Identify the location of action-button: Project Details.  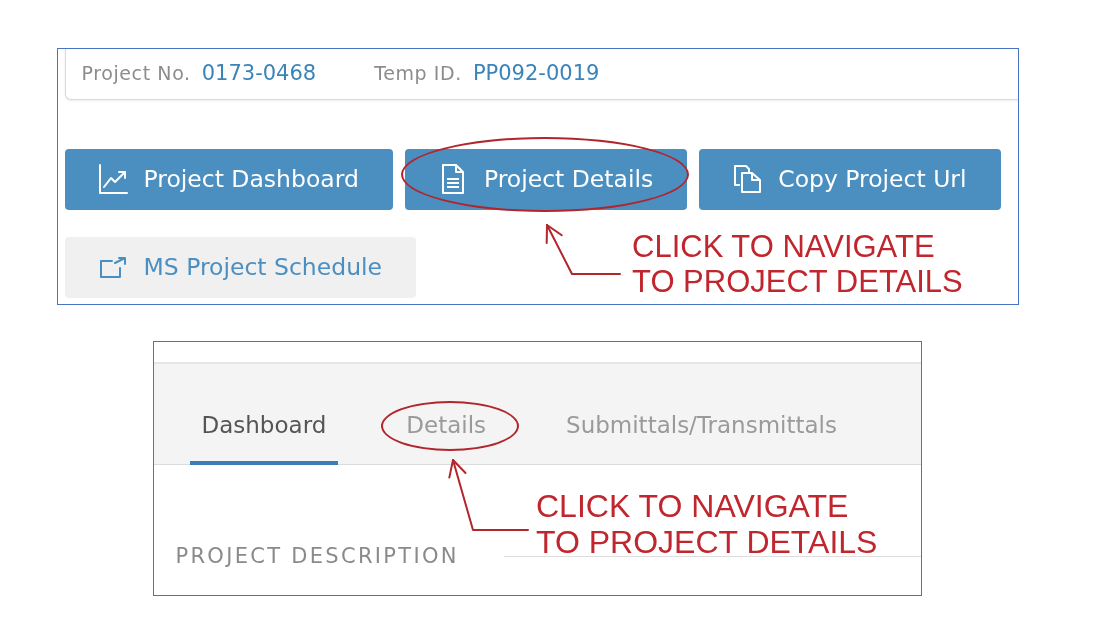
(546, 179).